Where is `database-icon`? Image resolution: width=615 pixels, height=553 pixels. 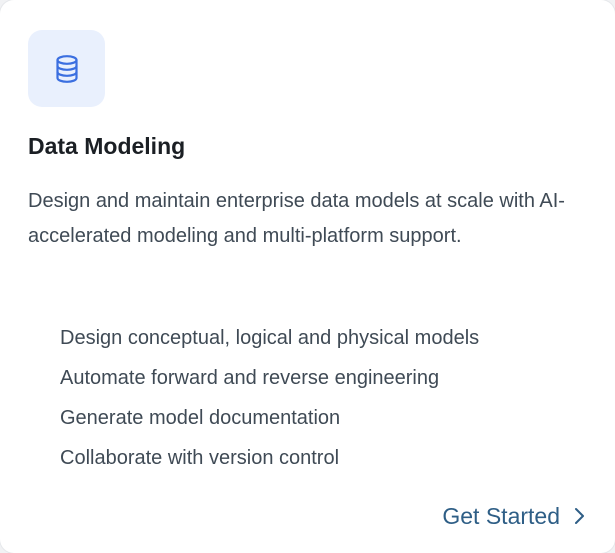 database-icon is located at coordinates (66, 68).